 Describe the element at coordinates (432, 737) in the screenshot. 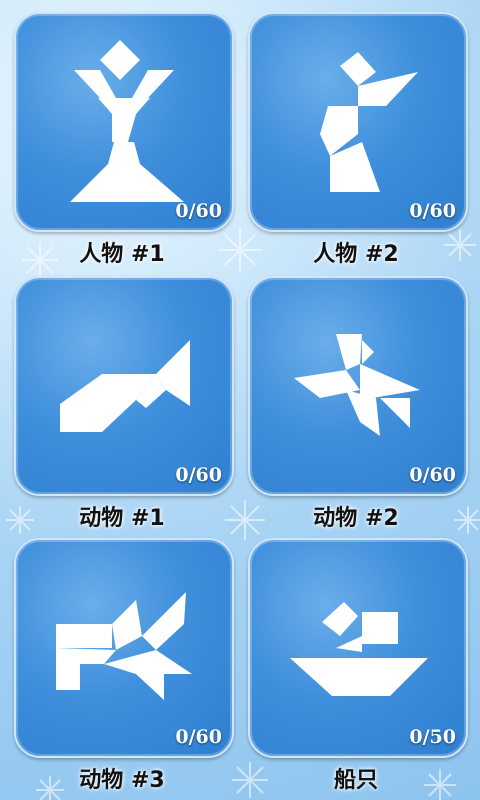

I see `progress-count: 0/50` at that location.